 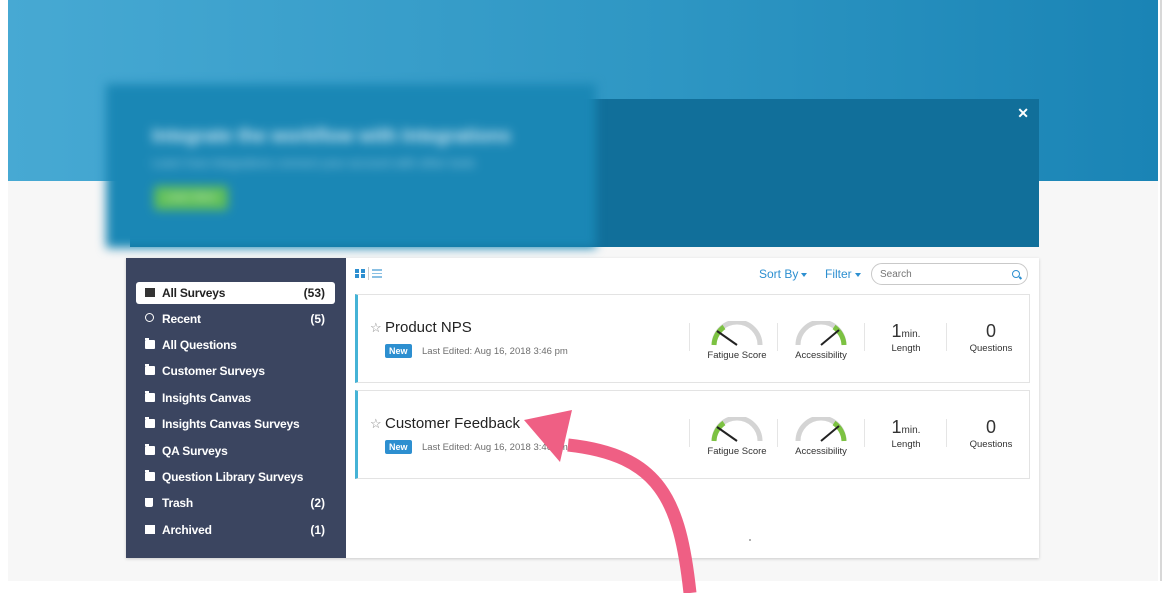 I want to click on sidebar-item-label: Trash, so click(x=178, y=503).